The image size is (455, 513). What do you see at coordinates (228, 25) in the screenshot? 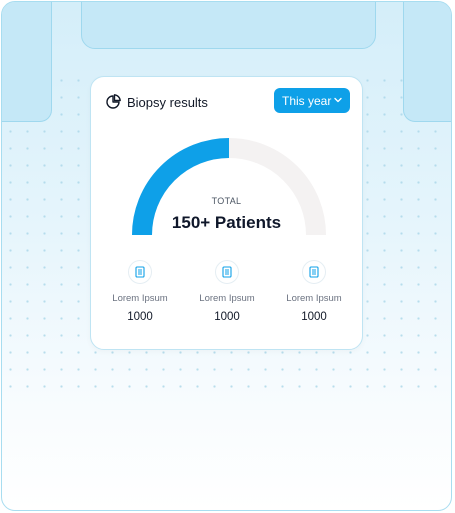
I see `top-center-tab` at bounding box center [228, 25].